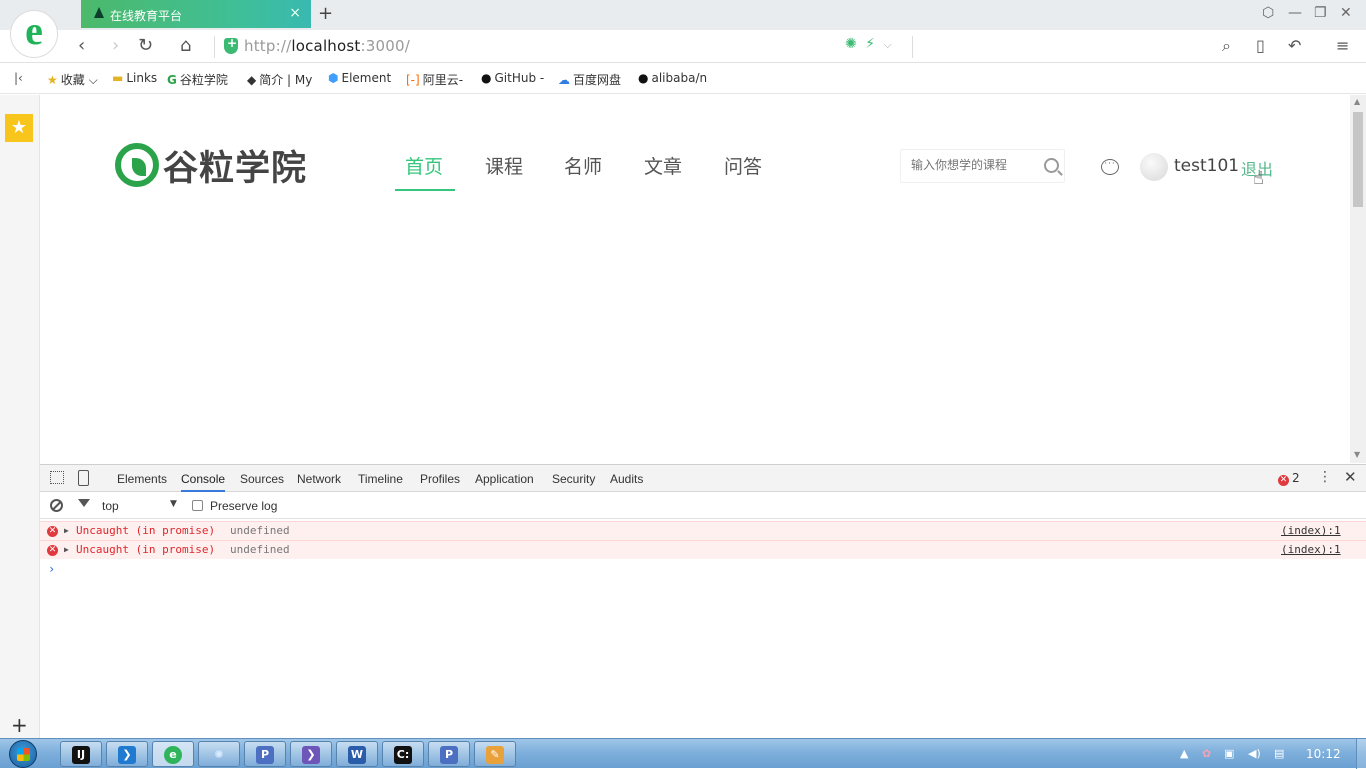  What do you see at coordinates (333, 78) in the screenshot?
I see `element-icon: ⬢` at bounding box center [333, 78].